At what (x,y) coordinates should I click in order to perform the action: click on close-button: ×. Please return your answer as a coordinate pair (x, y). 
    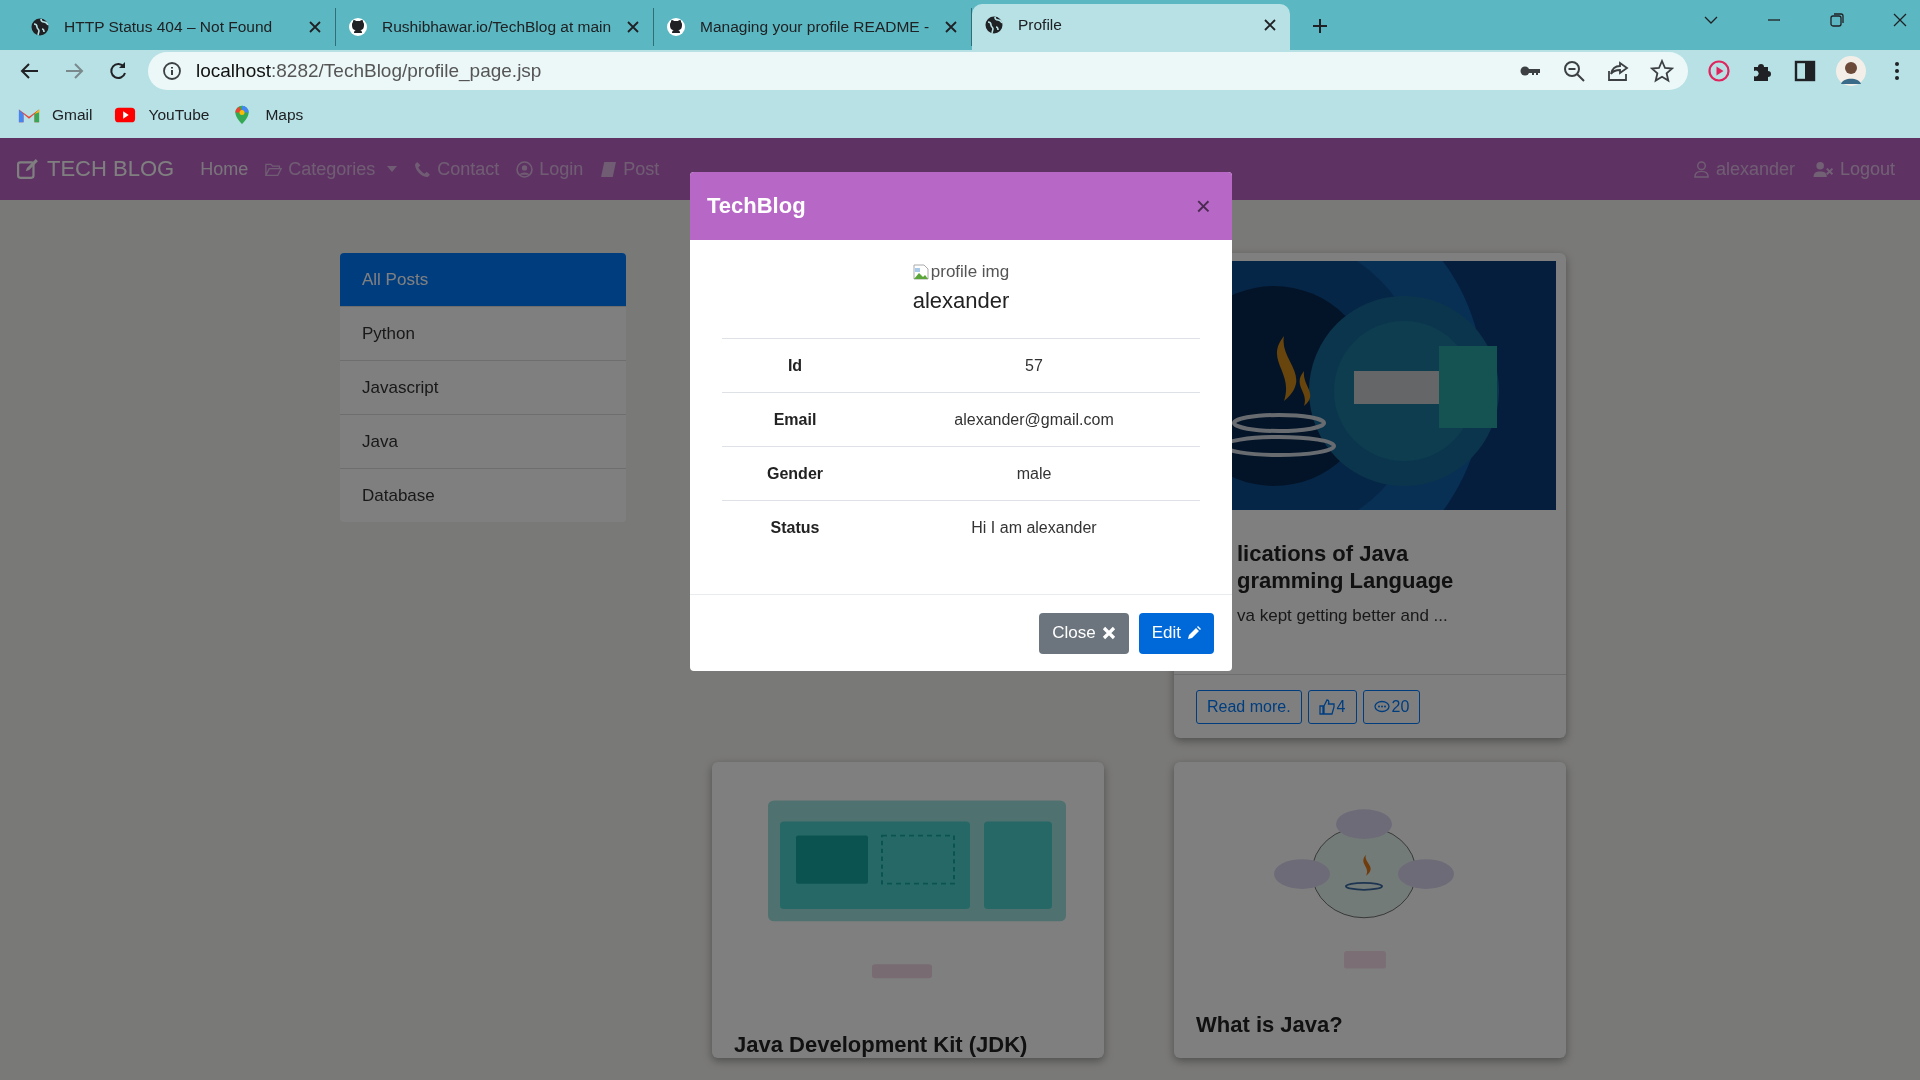
    Looking at the image, I should click on (1203, 206).